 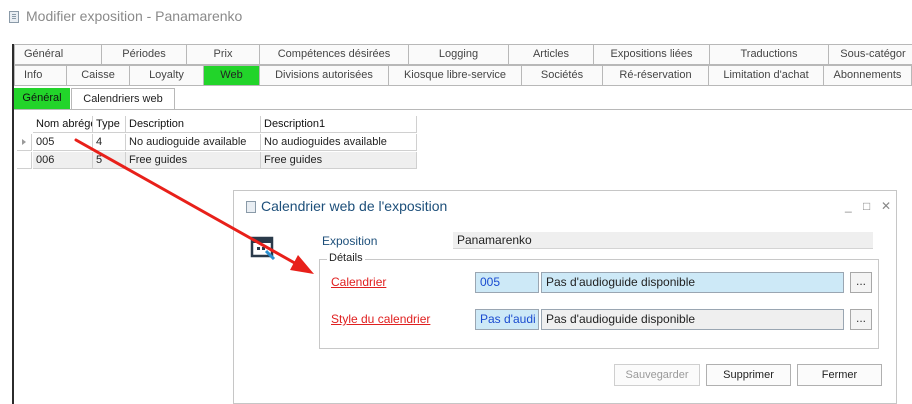 I want to click on table-cell: No audioguides available, so click(x=339, y=142).